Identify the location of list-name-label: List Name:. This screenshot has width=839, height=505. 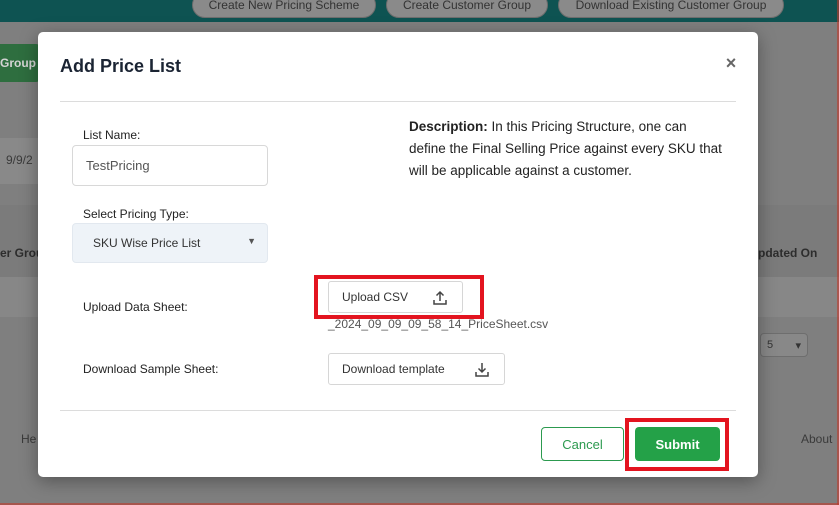
(112, 135).